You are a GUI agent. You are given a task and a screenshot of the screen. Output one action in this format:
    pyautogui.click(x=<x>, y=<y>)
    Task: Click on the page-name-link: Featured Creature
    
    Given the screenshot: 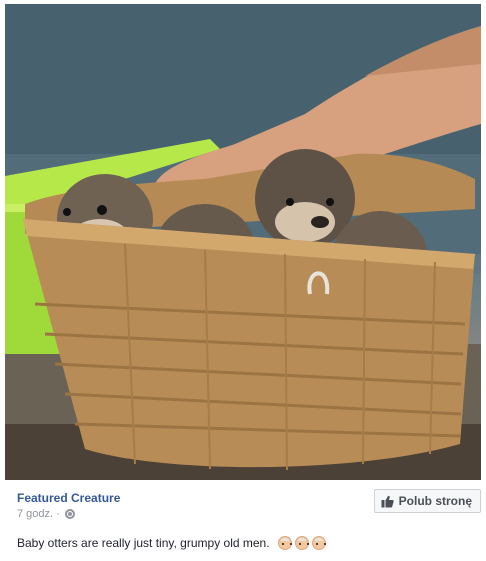 What is the action you would take?
    pyautogui.click(x=68, y=498)
    